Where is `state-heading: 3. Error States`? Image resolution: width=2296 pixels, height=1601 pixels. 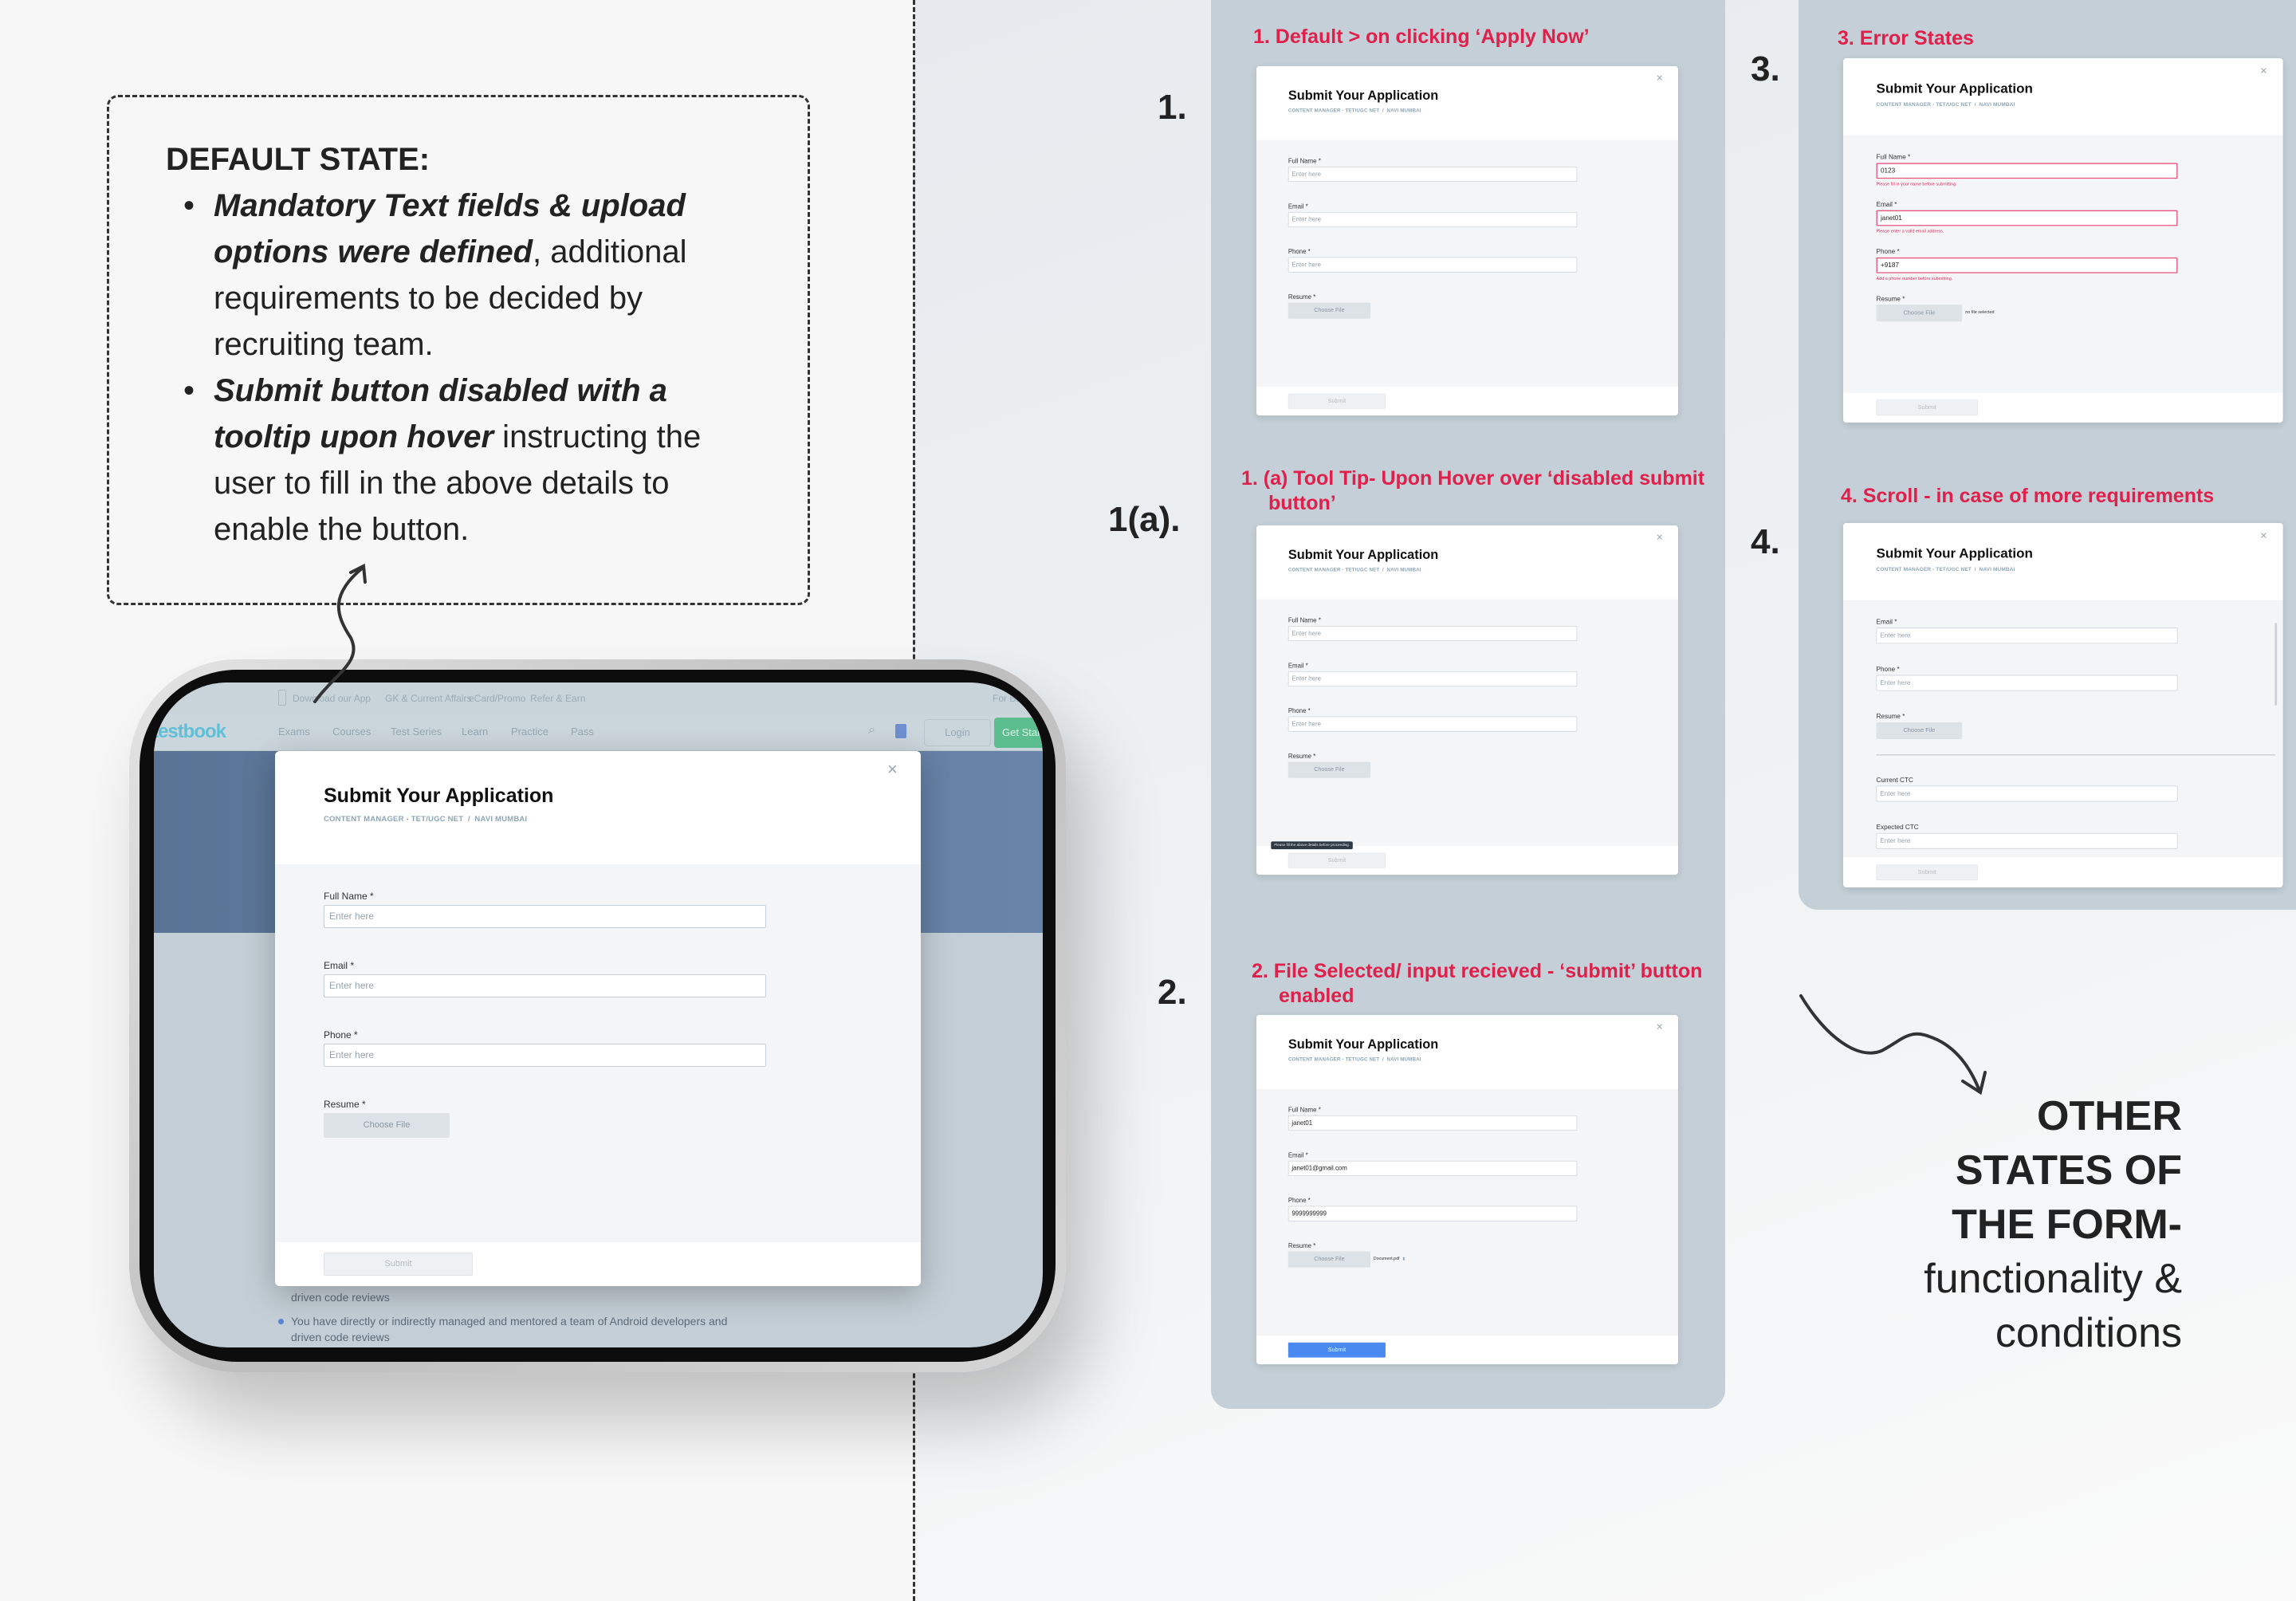 state-heading: 3. Error States is located at coordinates (1906, 38).